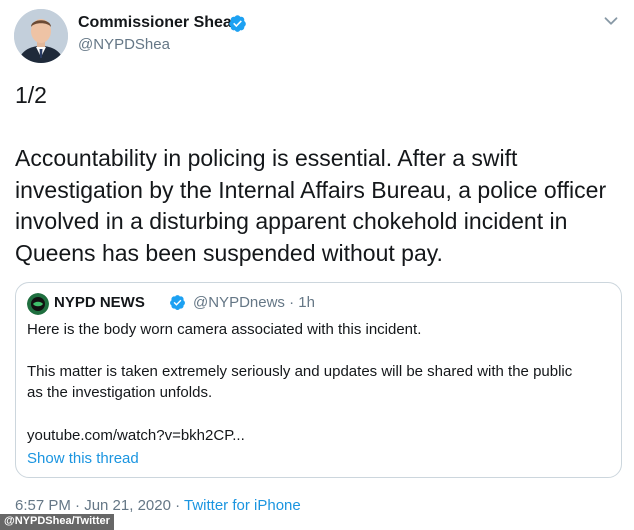 This screenshot has height=530, width=634. I want to click on author-name: Commissioner Shea, so click(155, 23).